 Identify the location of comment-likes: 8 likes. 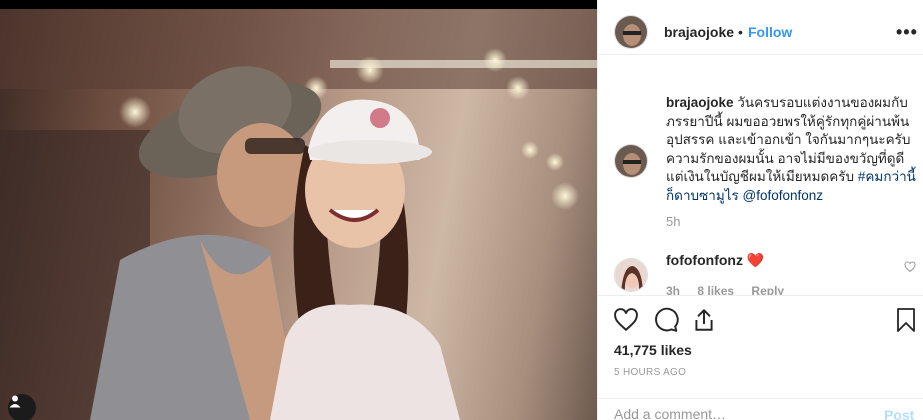
(715, 289).